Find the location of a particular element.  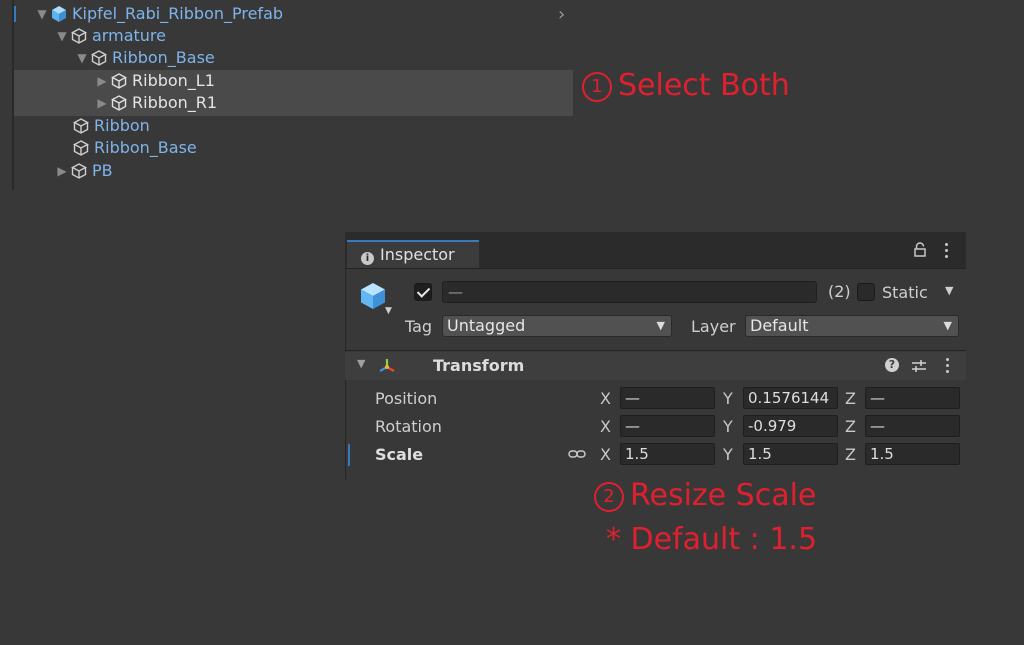

transform-title: Transform is located at coordinates (479, 365).